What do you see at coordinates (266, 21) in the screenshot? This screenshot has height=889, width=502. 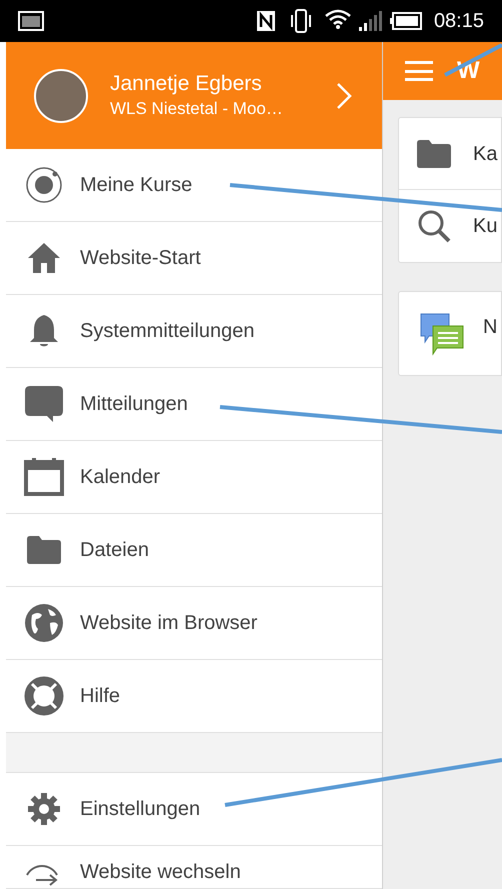 I see `nfc-icon` at bounding box center [266, 21].